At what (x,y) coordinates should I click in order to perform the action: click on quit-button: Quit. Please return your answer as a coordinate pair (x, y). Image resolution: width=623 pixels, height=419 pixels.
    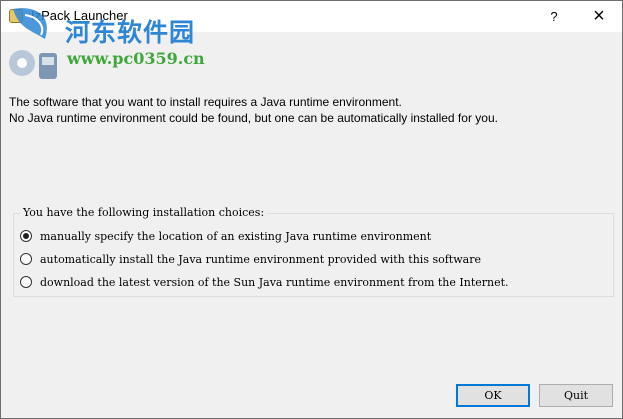
    Looking at the image, I should click on (576, 395).